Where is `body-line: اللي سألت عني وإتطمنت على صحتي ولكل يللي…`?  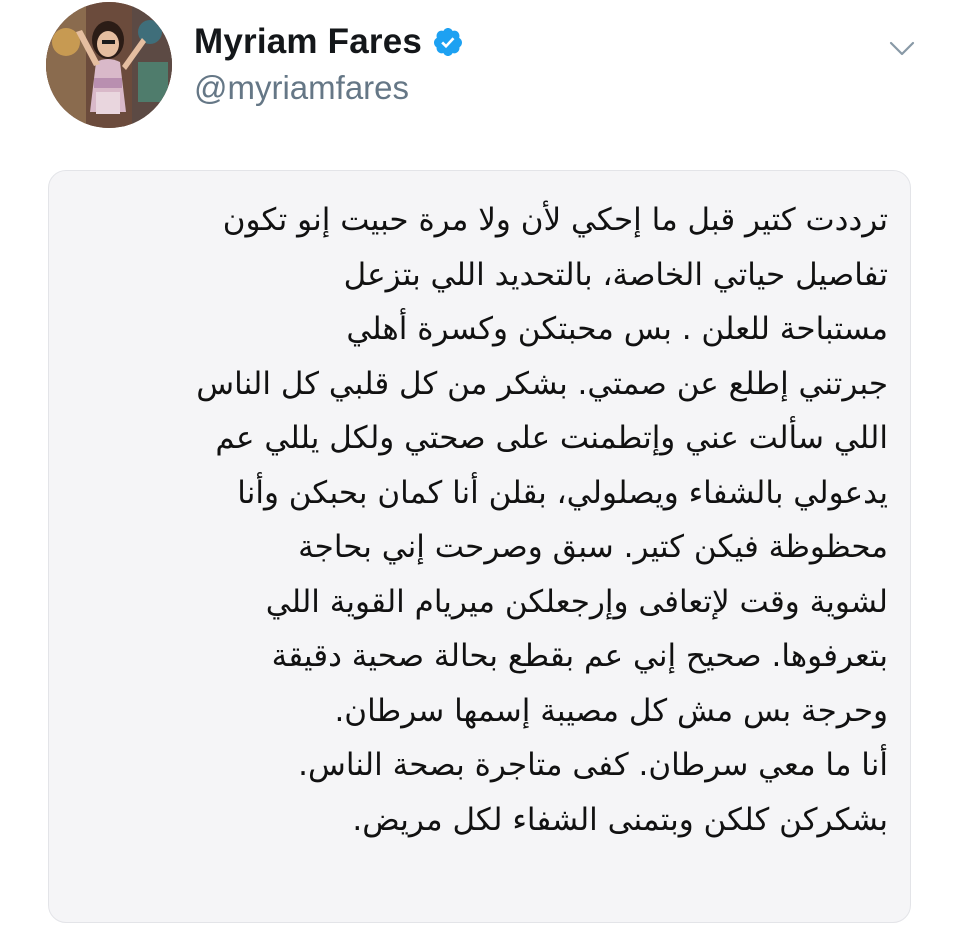 body-line: اللي سألت عني وإتطمنت على صحتي ولكل يللي… is located at coordinates (551, 438).